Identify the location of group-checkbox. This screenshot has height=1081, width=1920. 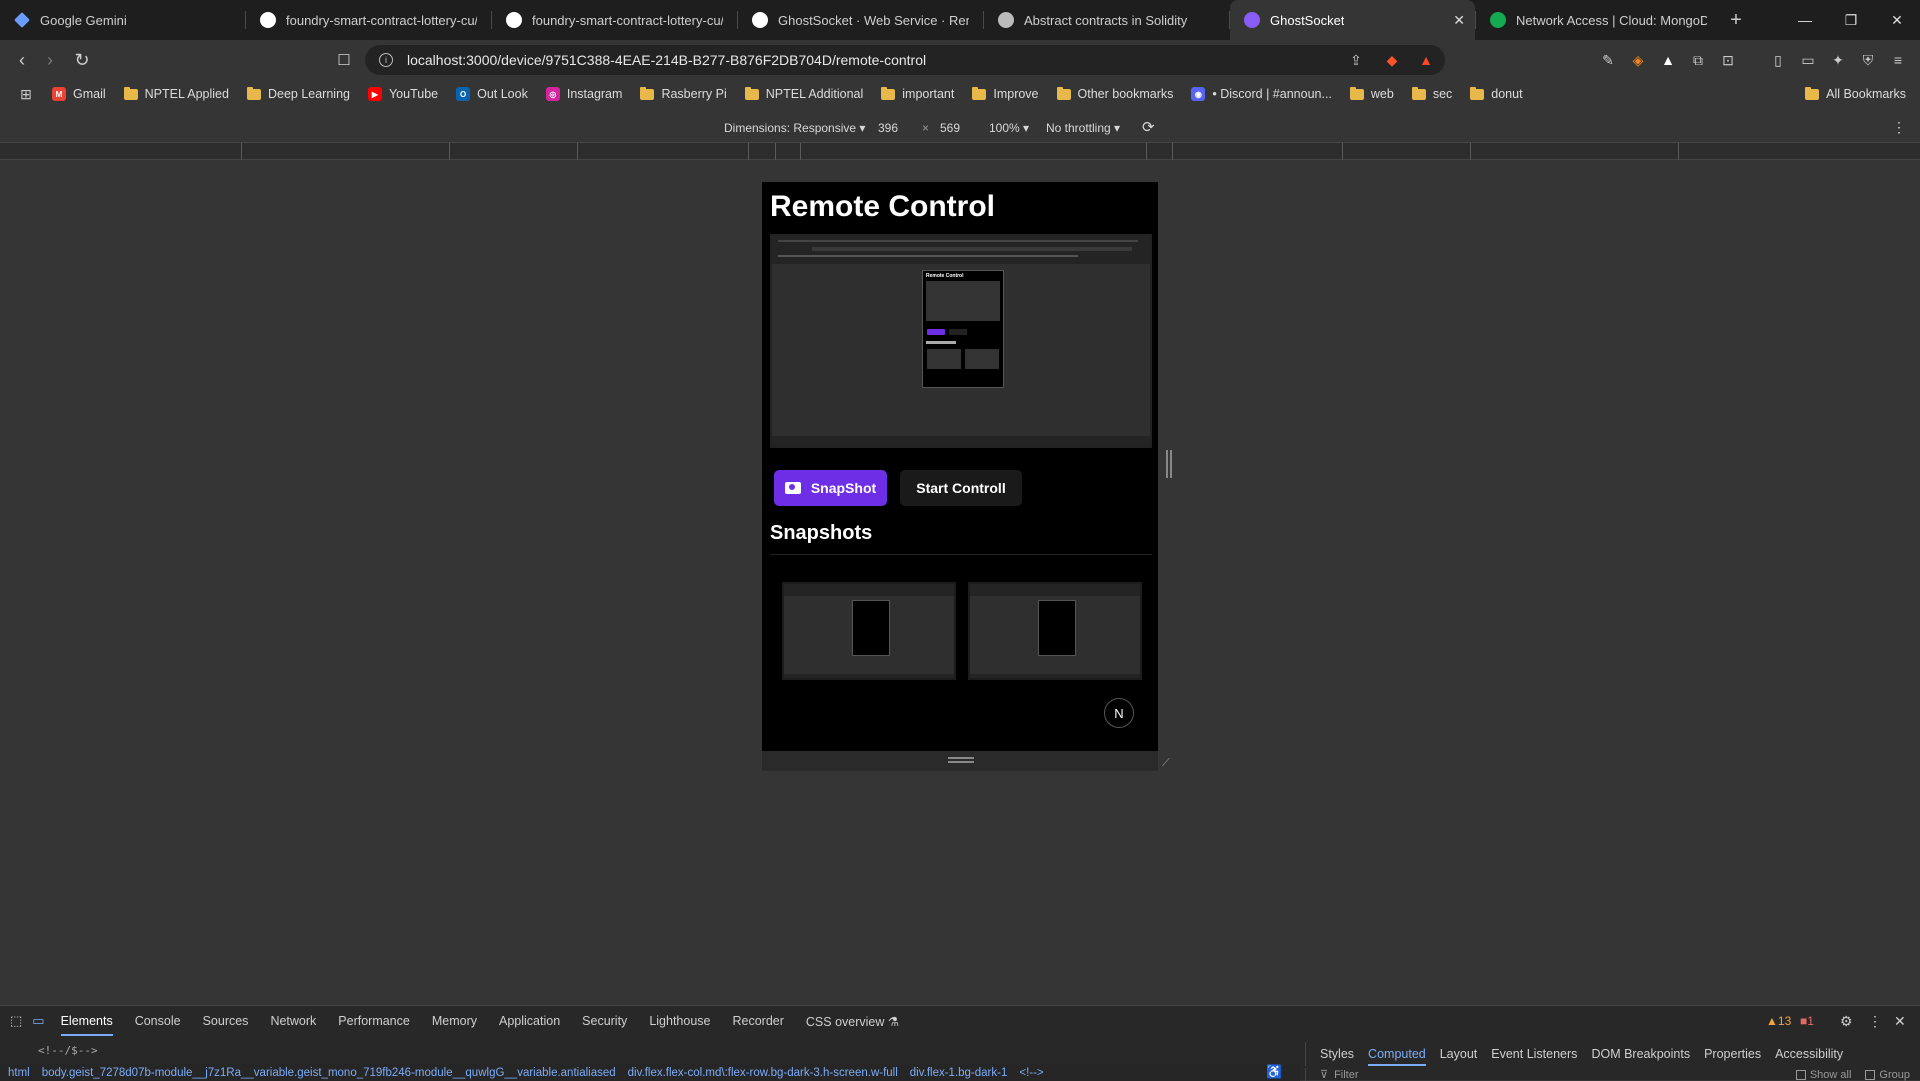
(1870, 1074).